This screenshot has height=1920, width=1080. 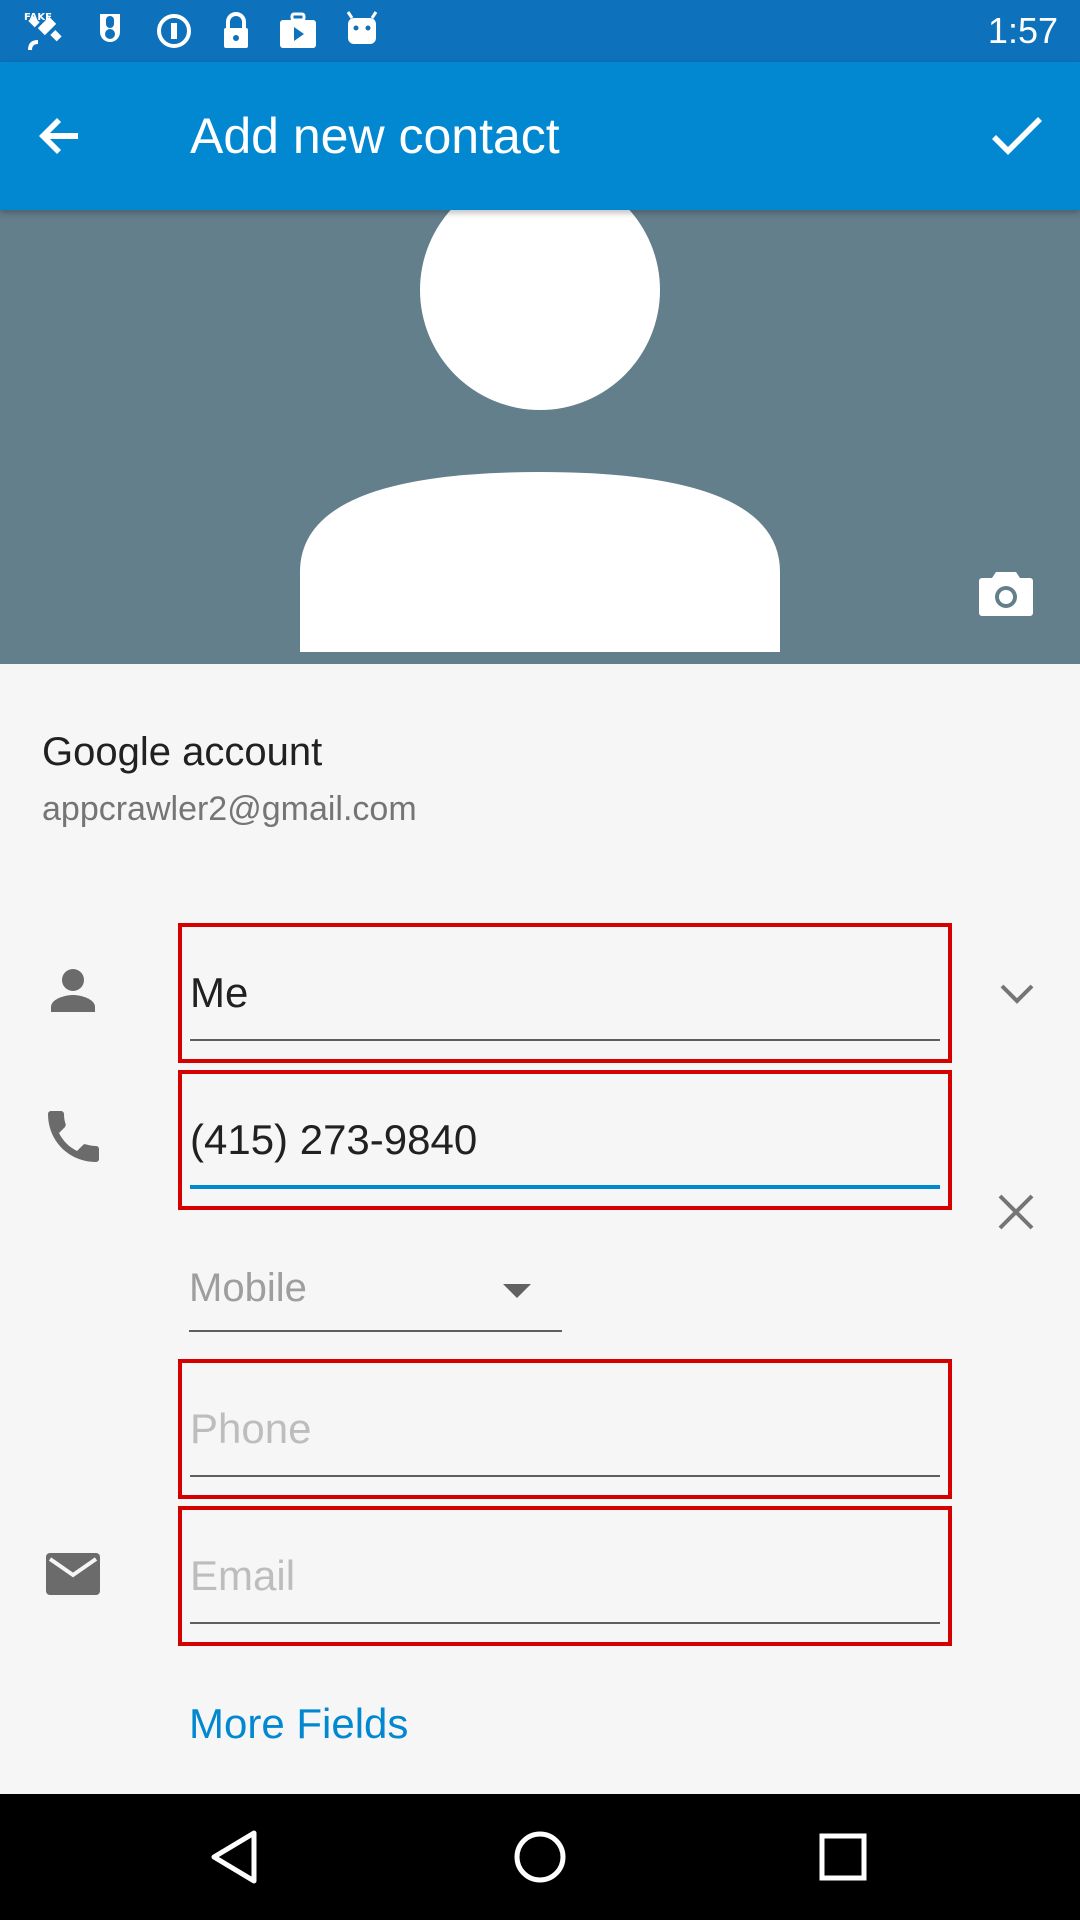 I want to click on svg-text: FAKE, so click(x=38, y=17).